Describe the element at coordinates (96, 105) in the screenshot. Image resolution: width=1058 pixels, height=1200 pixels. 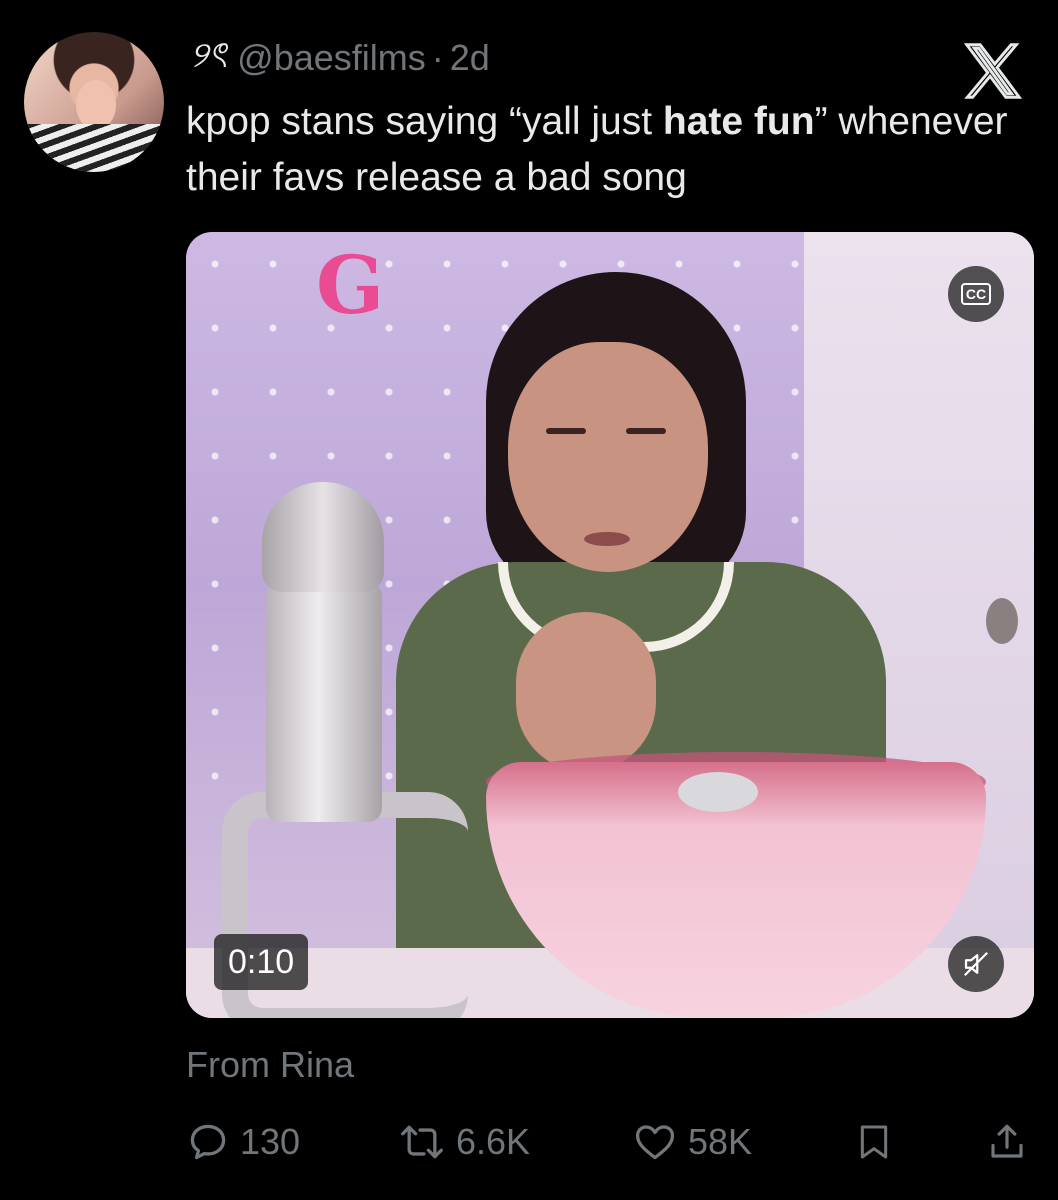
I see `avatar-face` at that location.